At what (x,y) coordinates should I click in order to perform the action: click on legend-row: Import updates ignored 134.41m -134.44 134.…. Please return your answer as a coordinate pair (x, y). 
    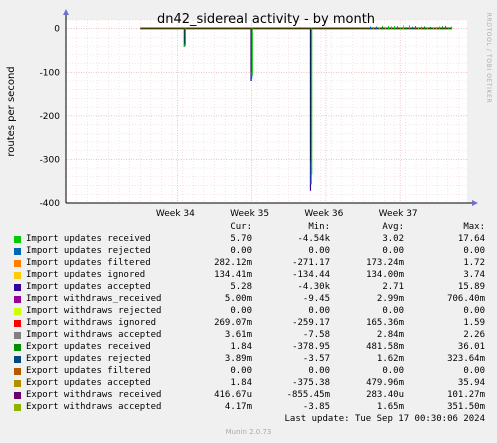
    Looking at the image, I should click on (248, 275).